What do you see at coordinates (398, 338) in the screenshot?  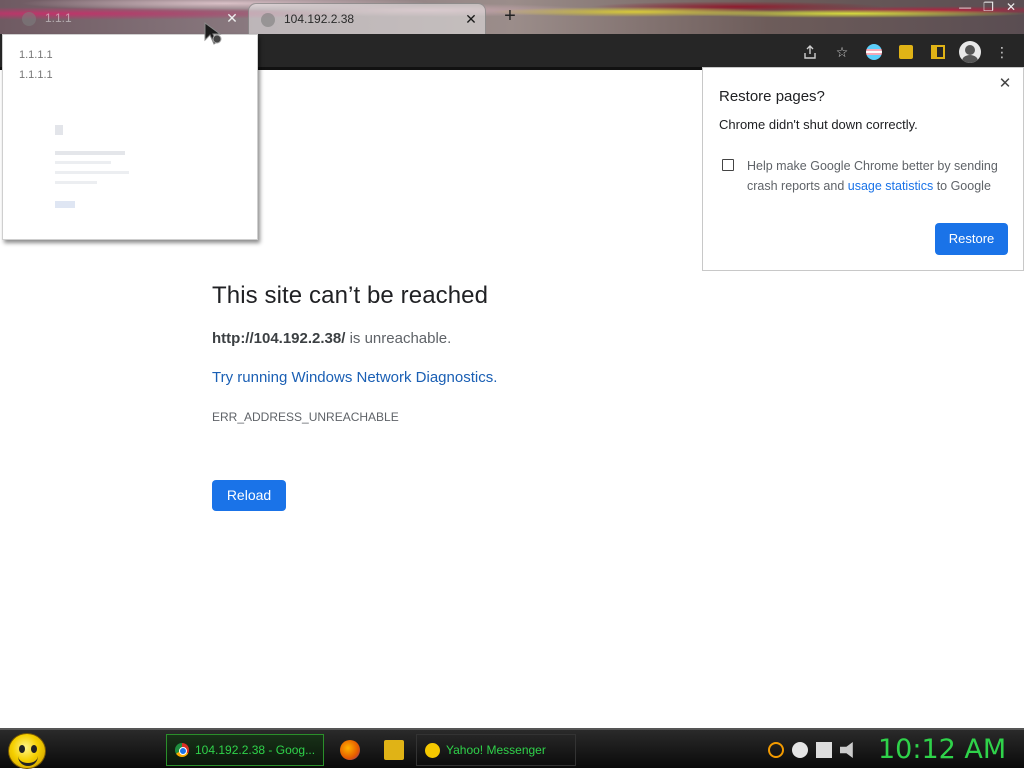 I see `error-unreachable-text: is unreachable.` at bounding box center [398, 338].